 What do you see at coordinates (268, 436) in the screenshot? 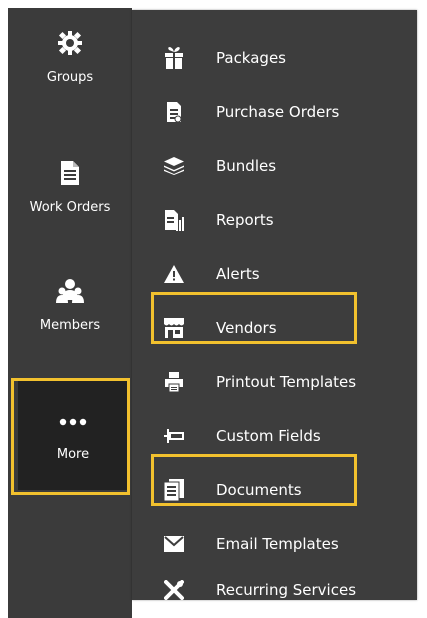
I see `menu-item-label: Custom Fields` at bounding box center [268, 436].